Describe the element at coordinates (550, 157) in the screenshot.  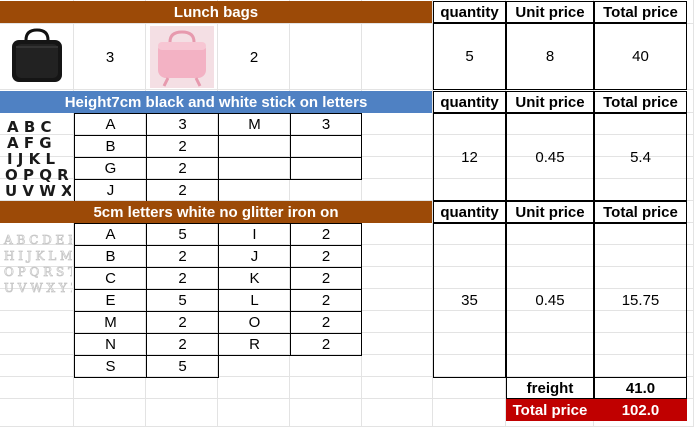
I see `stick-letters-unit-price: 0.45` at that location.